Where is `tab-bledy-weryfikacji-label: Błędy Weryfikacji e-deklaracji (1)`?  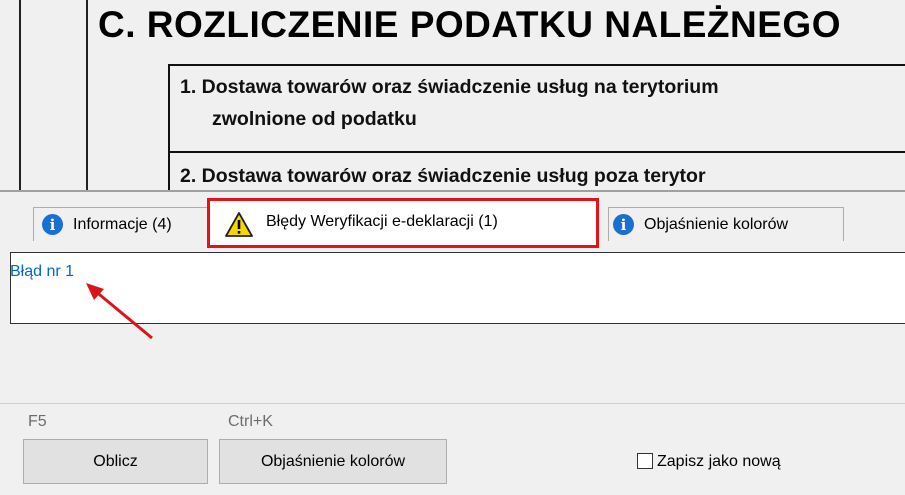 tab-bledy-weryfikacji-label: Błędy Weryfikacji e-deklaracji (1) is located at coordinates (382, 221).